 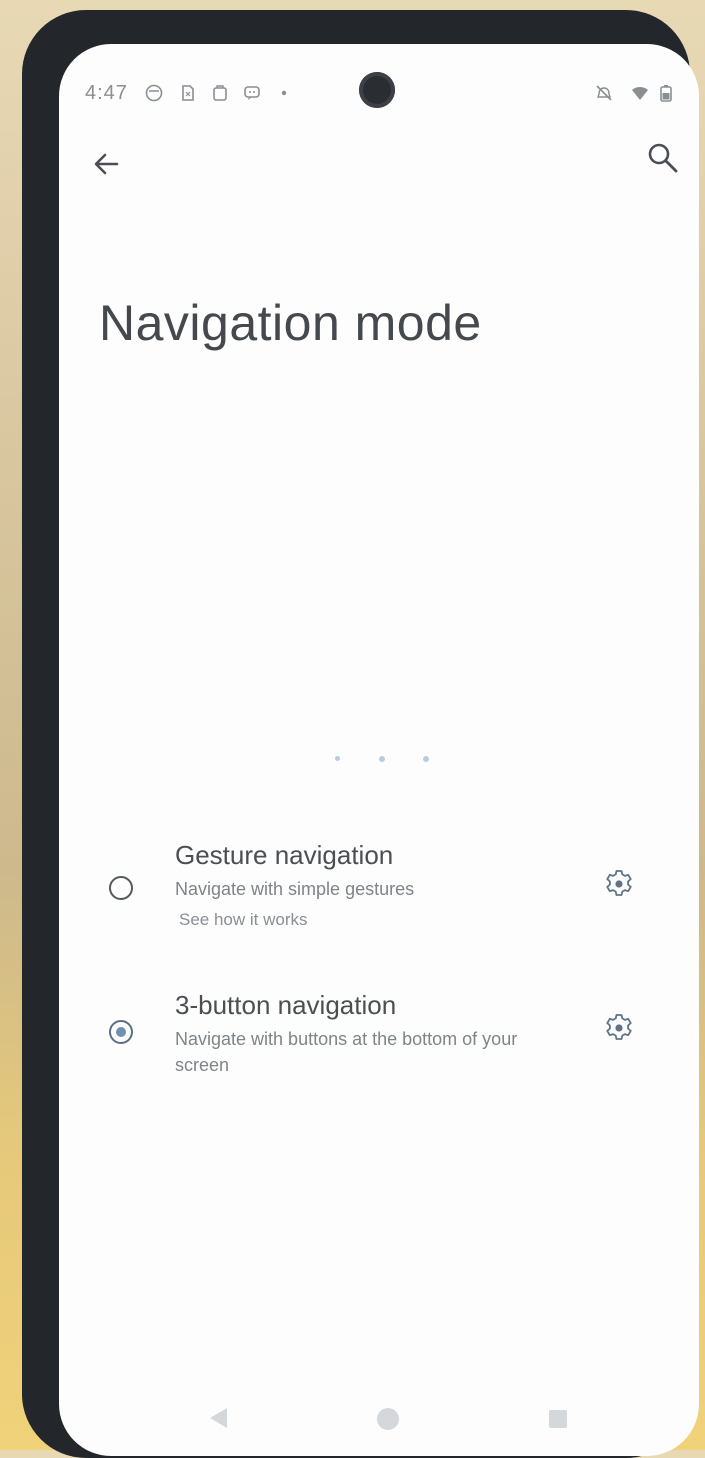 What do you see at coordinates (663, 158) in the screenshot?
I see `search-icon` at bounding box center [663, 158].